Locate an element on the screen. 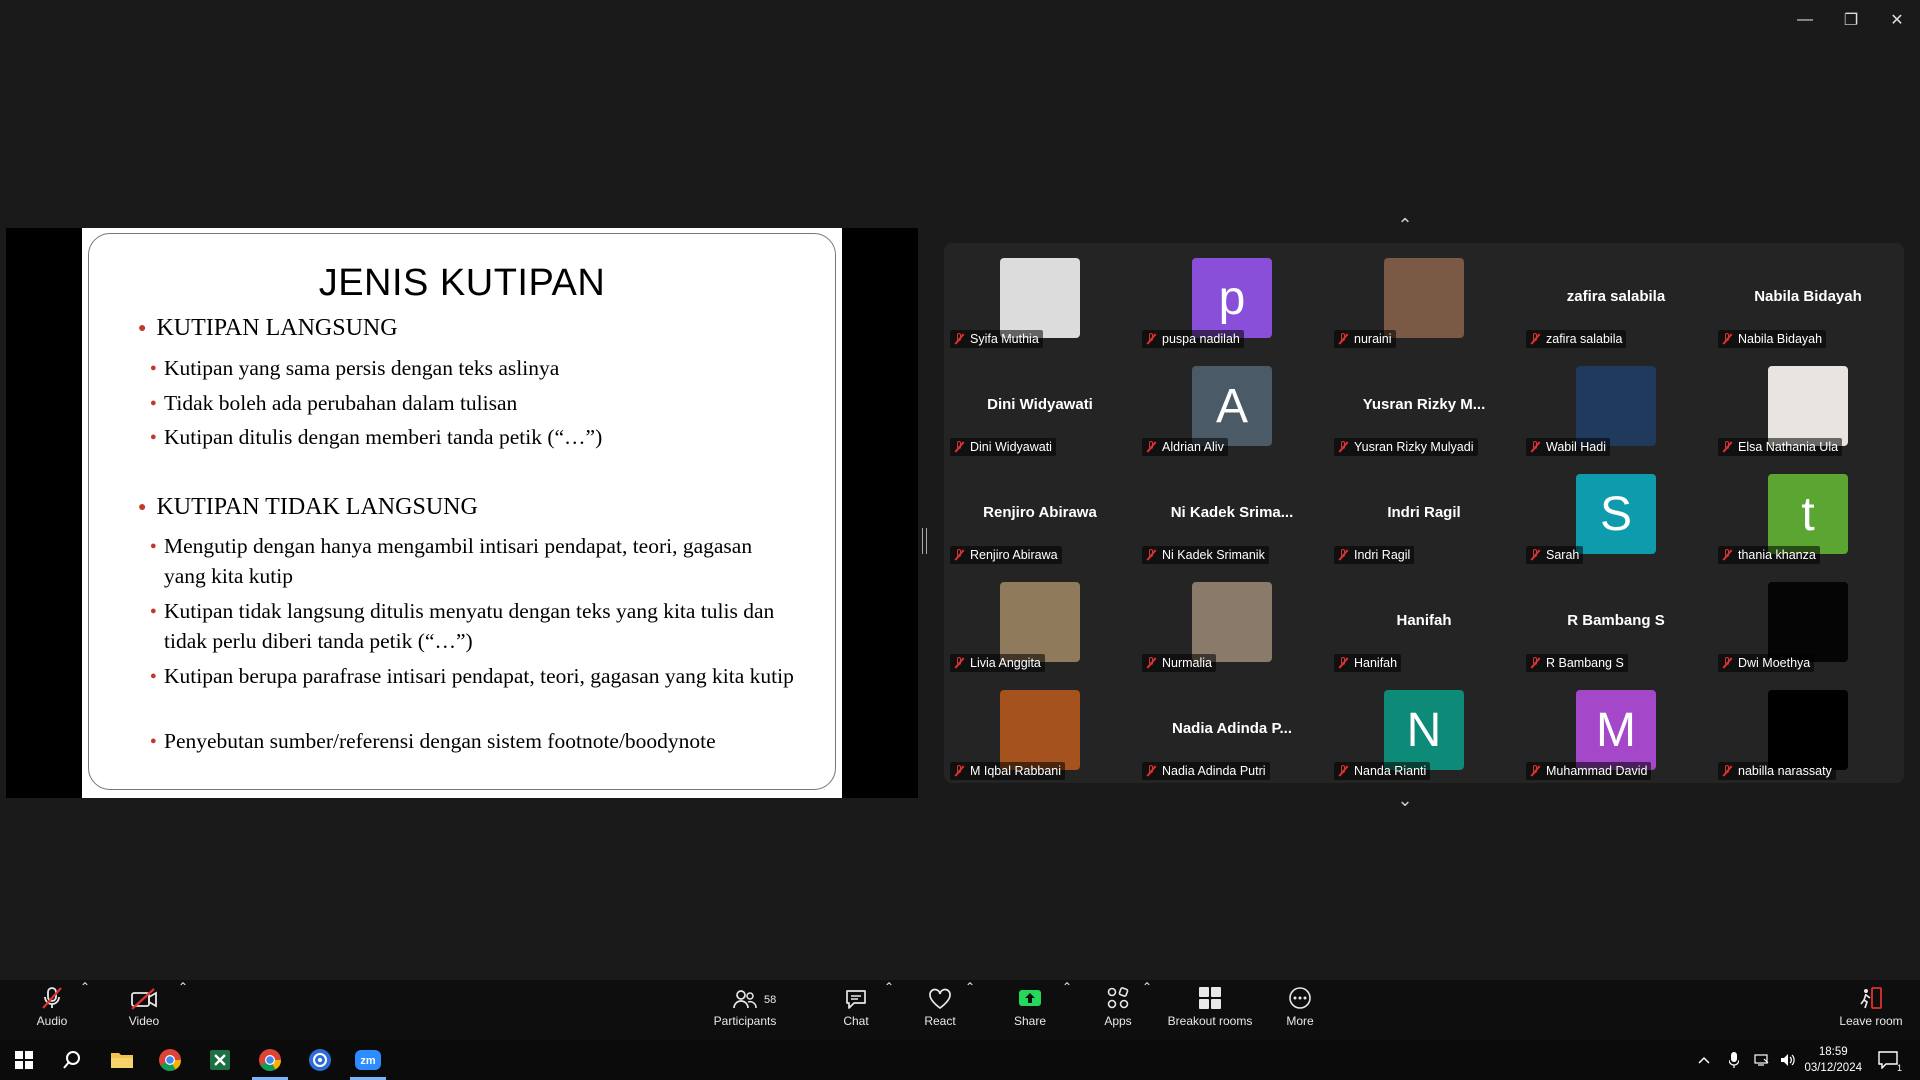 This screenshot has height=1080, width=1920. participant-tile: Dini Widyawati Dini Widyawati is located at coordinates (1040, 405).